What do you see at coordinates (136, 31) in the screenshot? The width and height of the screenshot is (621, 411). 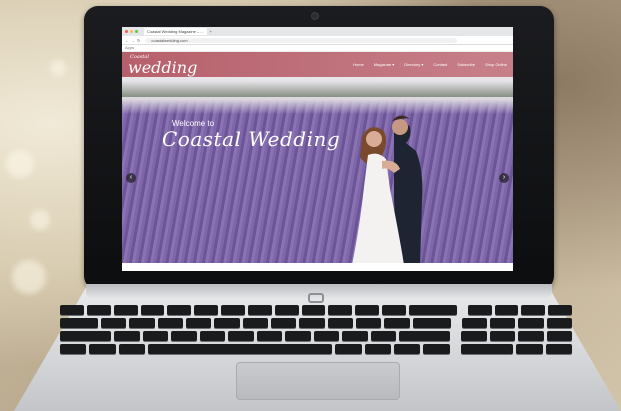 I see `maximize-window-icon` at bounding box center [136, 31].